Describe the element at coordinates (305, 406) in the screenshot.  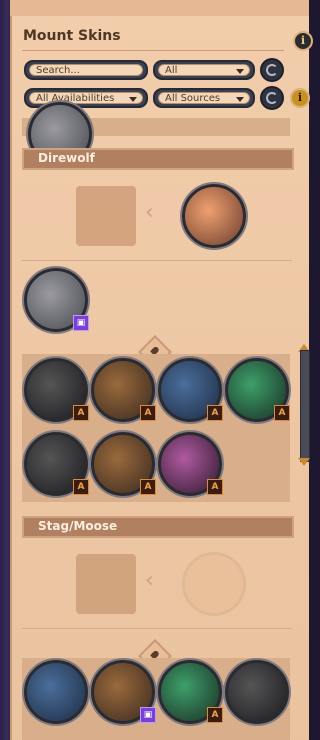
I see `scrollbar` at that location.